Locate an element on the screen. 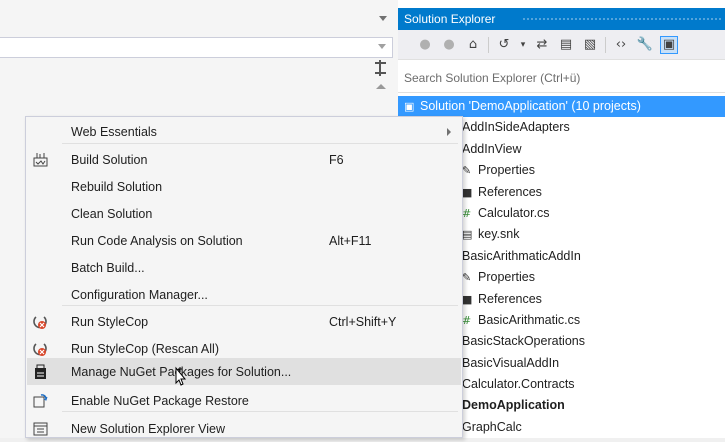  solution-icon: ▣ is located at coordinates (409, 106).